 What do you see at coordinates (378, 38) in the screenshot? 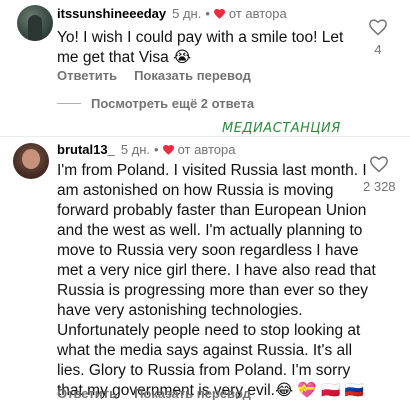
I see `like-column: 4` at bounding box center [378, 38].